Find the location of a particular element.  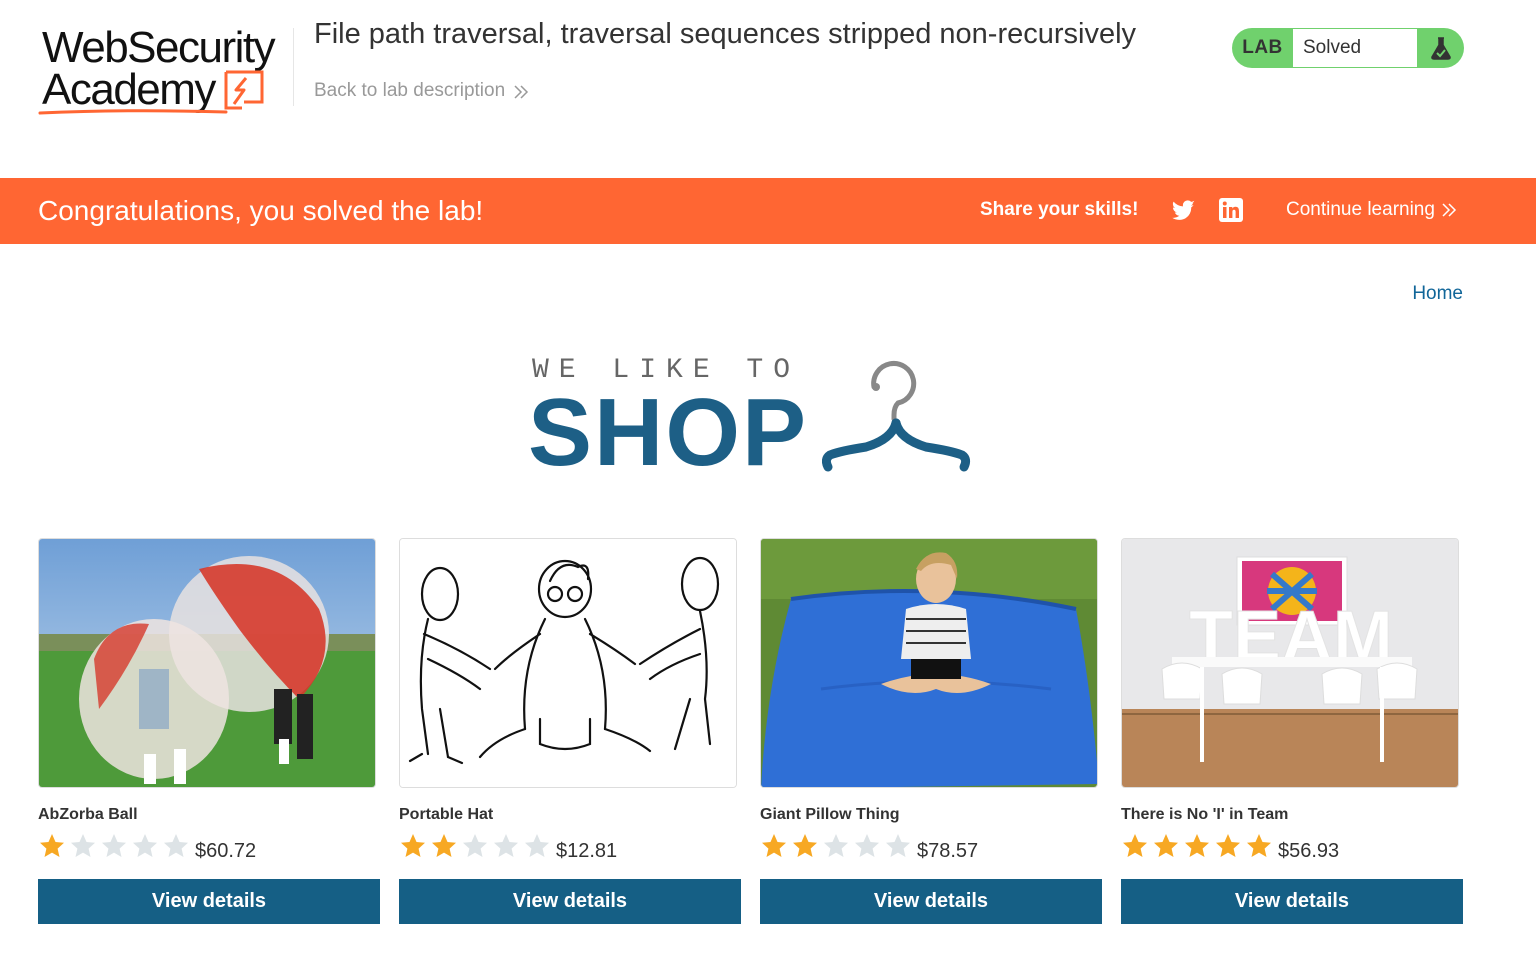

product-price: $12.81 is located at coordinates (587, 851).